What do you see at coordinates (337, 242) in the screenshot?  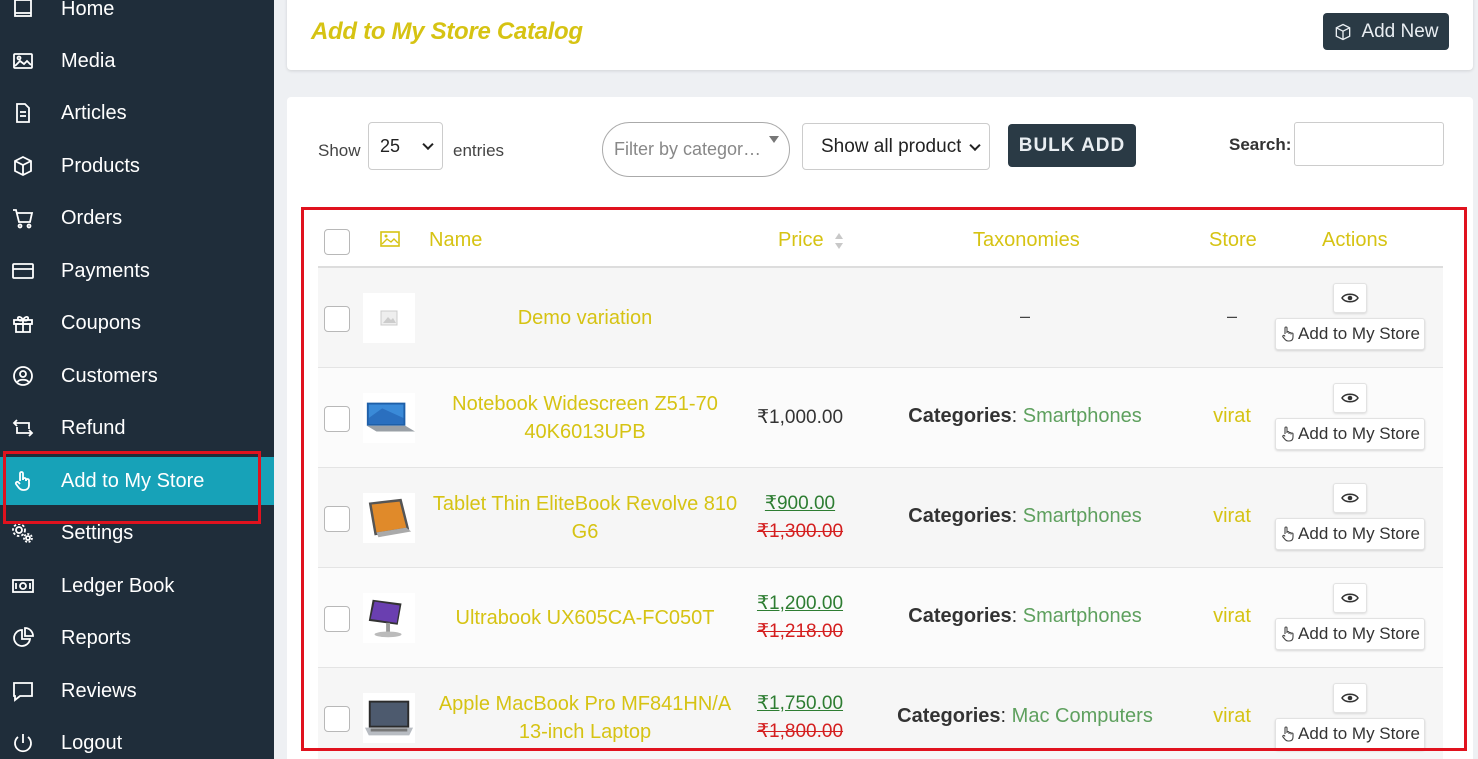 I see `select-all-checkbox` at bounding box center [337, 242].